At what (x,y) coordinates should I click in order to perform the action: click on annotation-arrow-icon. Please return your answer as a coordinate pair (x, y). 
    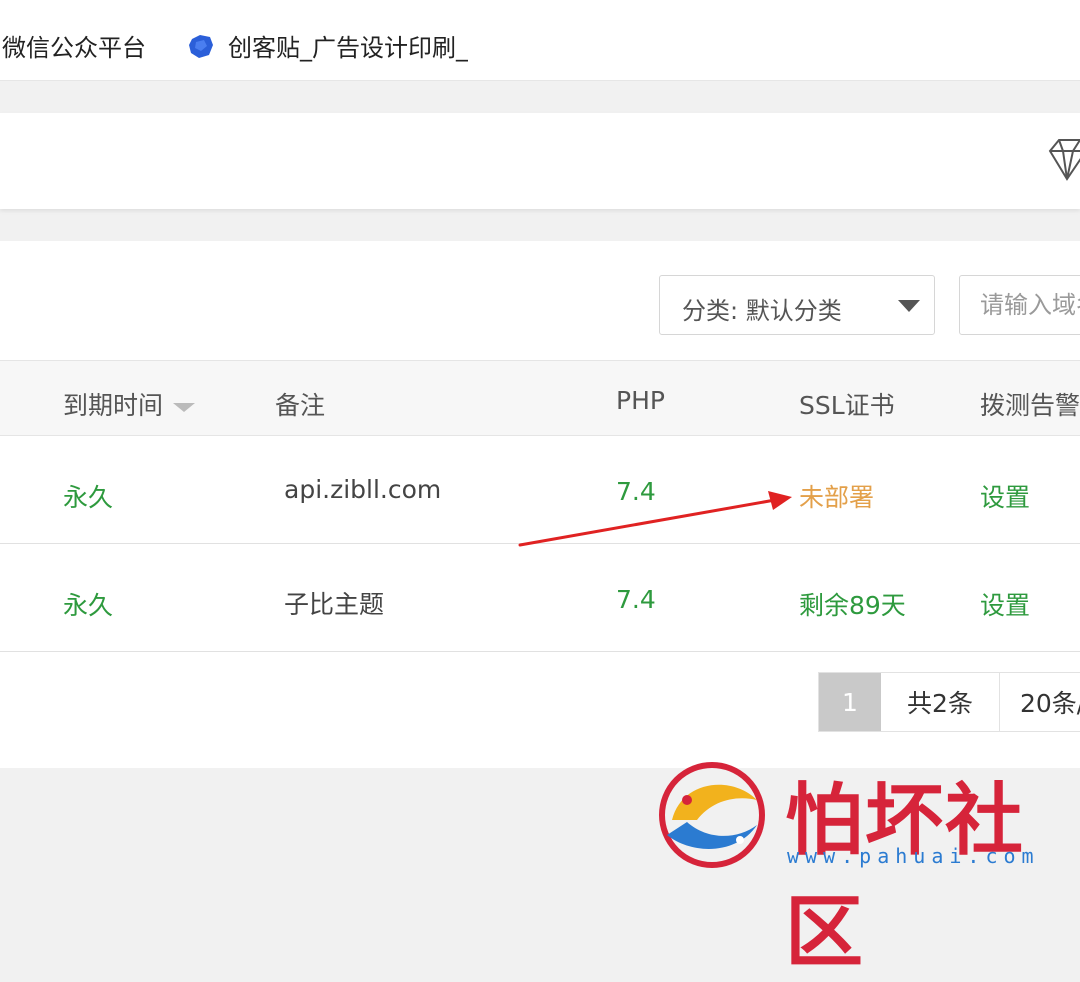
    Looking at the image, I should click on (655, 519).